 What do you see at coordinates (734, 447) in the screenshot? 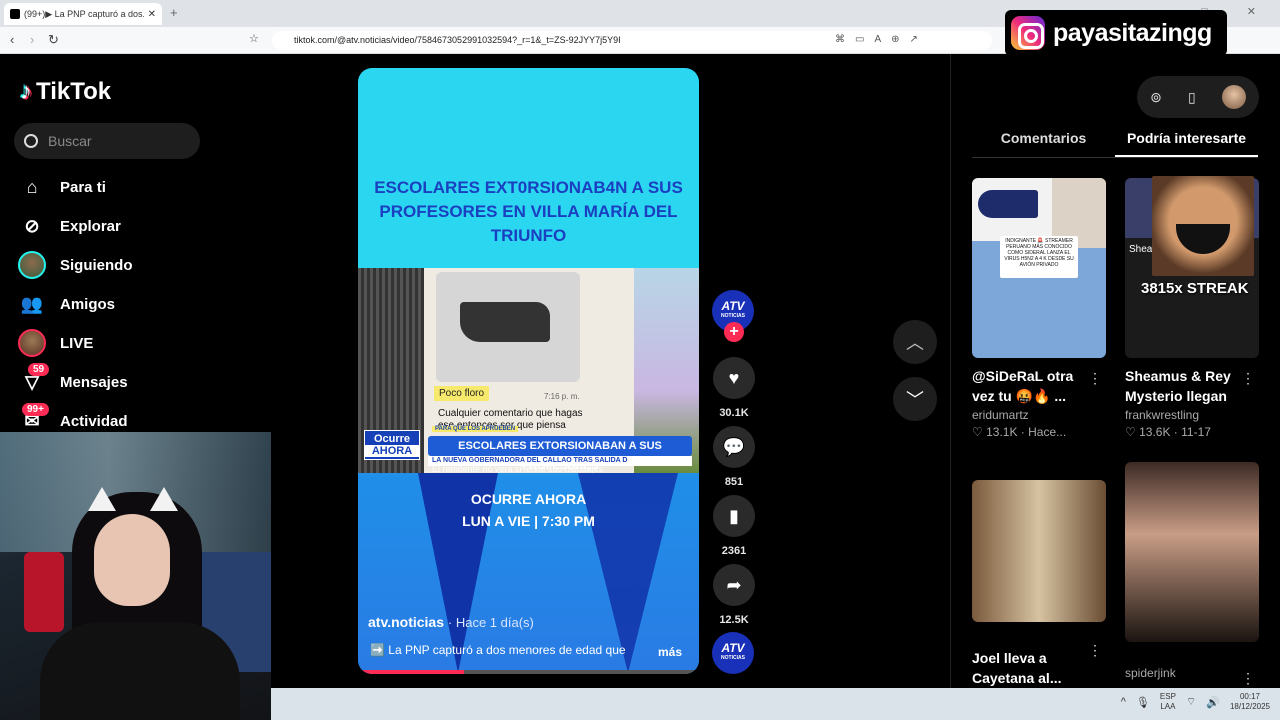
I see `comment-icon: 💬` at bounding box center [734, 447].